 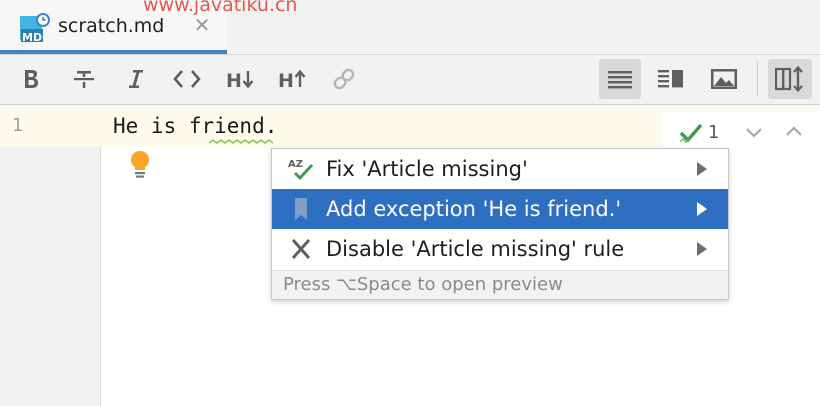 What do you see at coordinates (140, 165) in the screenshot?
I see `lightbulb-icon` at bounding box center [140, 165].